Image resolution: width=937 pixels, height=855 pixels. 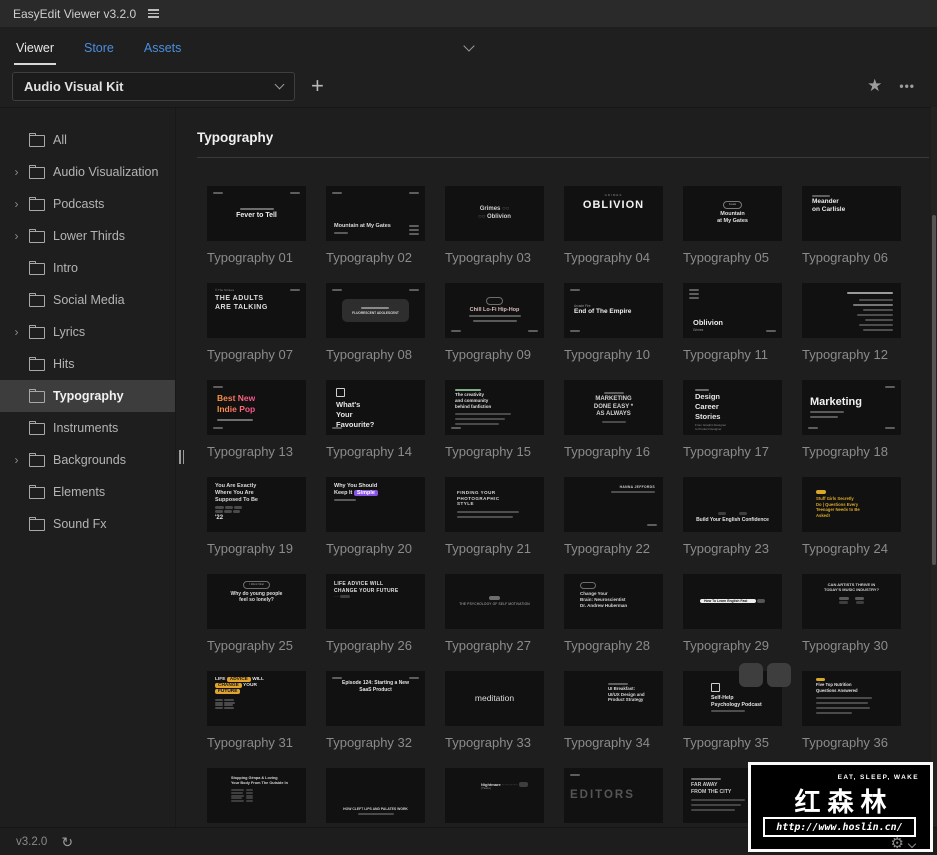 I want to click on grid-item-22: HANNA JEFFORDS Typography 22, so click(x=613, y=525).